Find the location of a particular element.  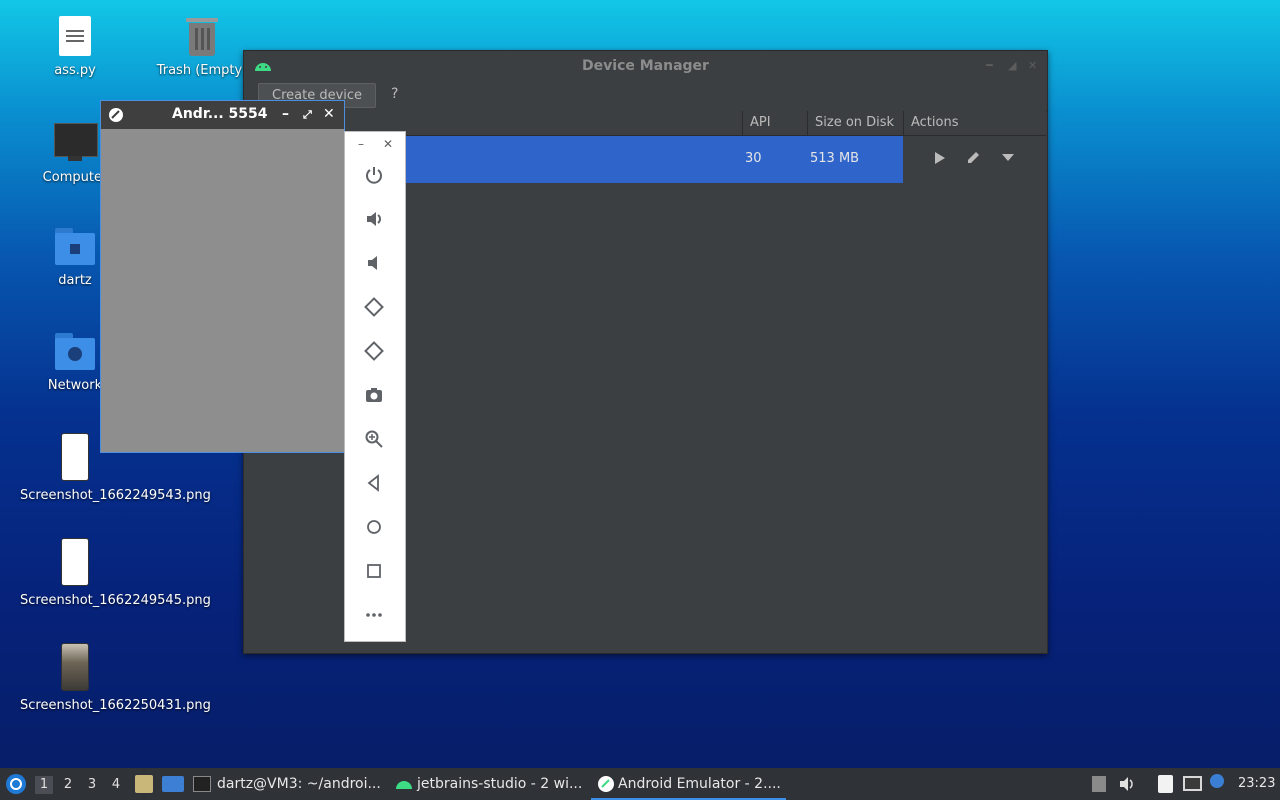

tray-expand-icon is located at coordinates (1099, 784).